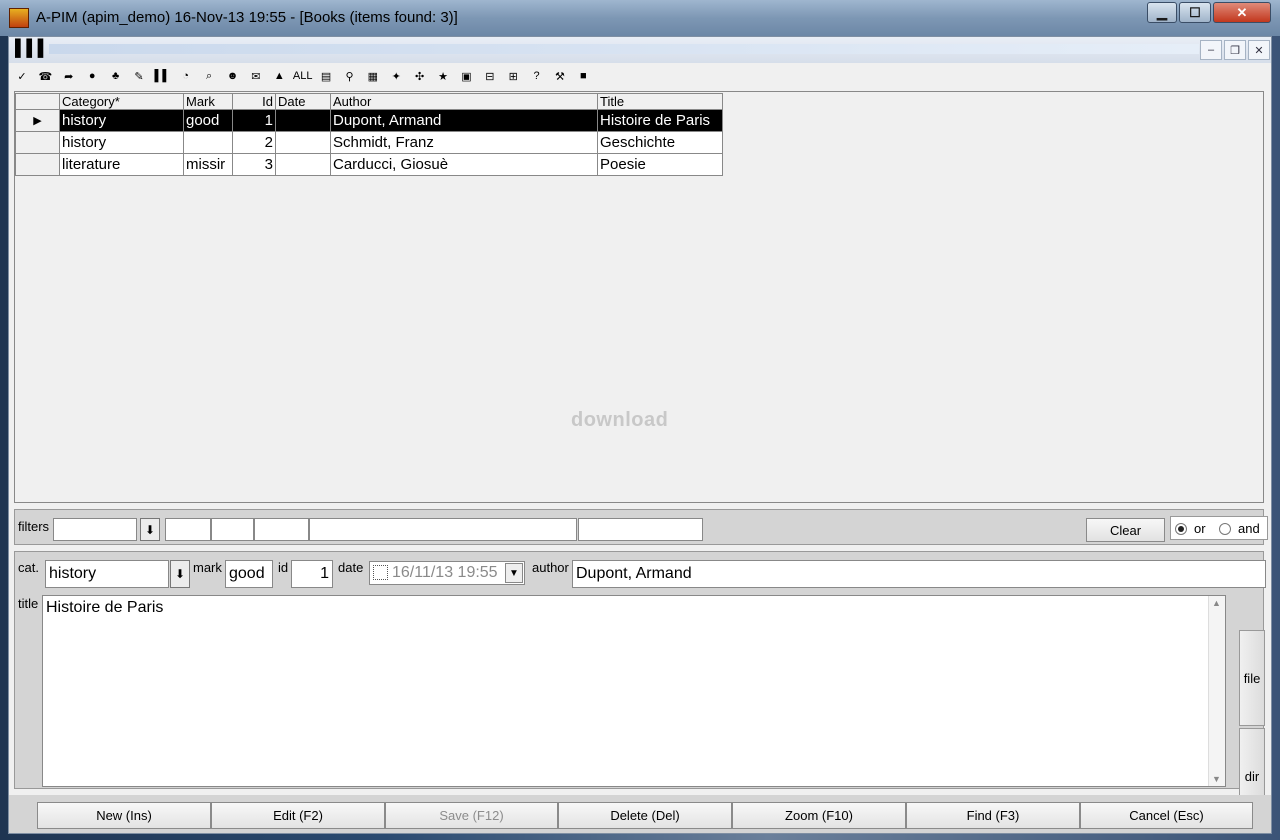 This screenshot has height=840, width=1280. Describe the element at coordinates (1216, 779) in the screenshot. I see `scroll-down-icon: ▼` at that location.